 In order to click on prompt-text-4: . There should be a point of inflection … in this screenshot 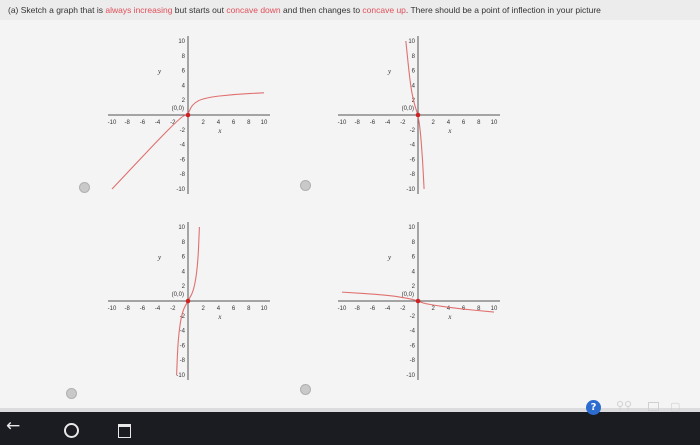, I will do `click(503, 10)`.